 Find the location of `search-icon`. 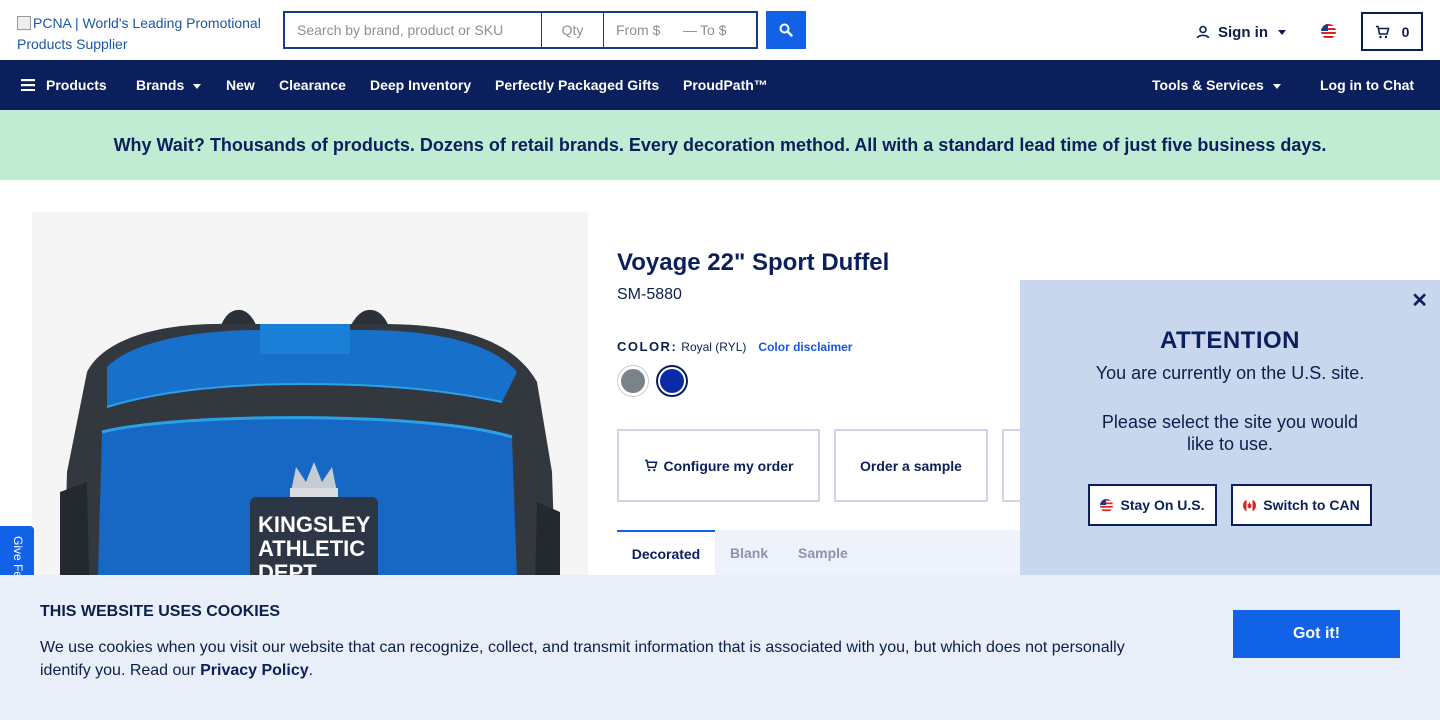

search-icon is located at coordinates (786, 30).